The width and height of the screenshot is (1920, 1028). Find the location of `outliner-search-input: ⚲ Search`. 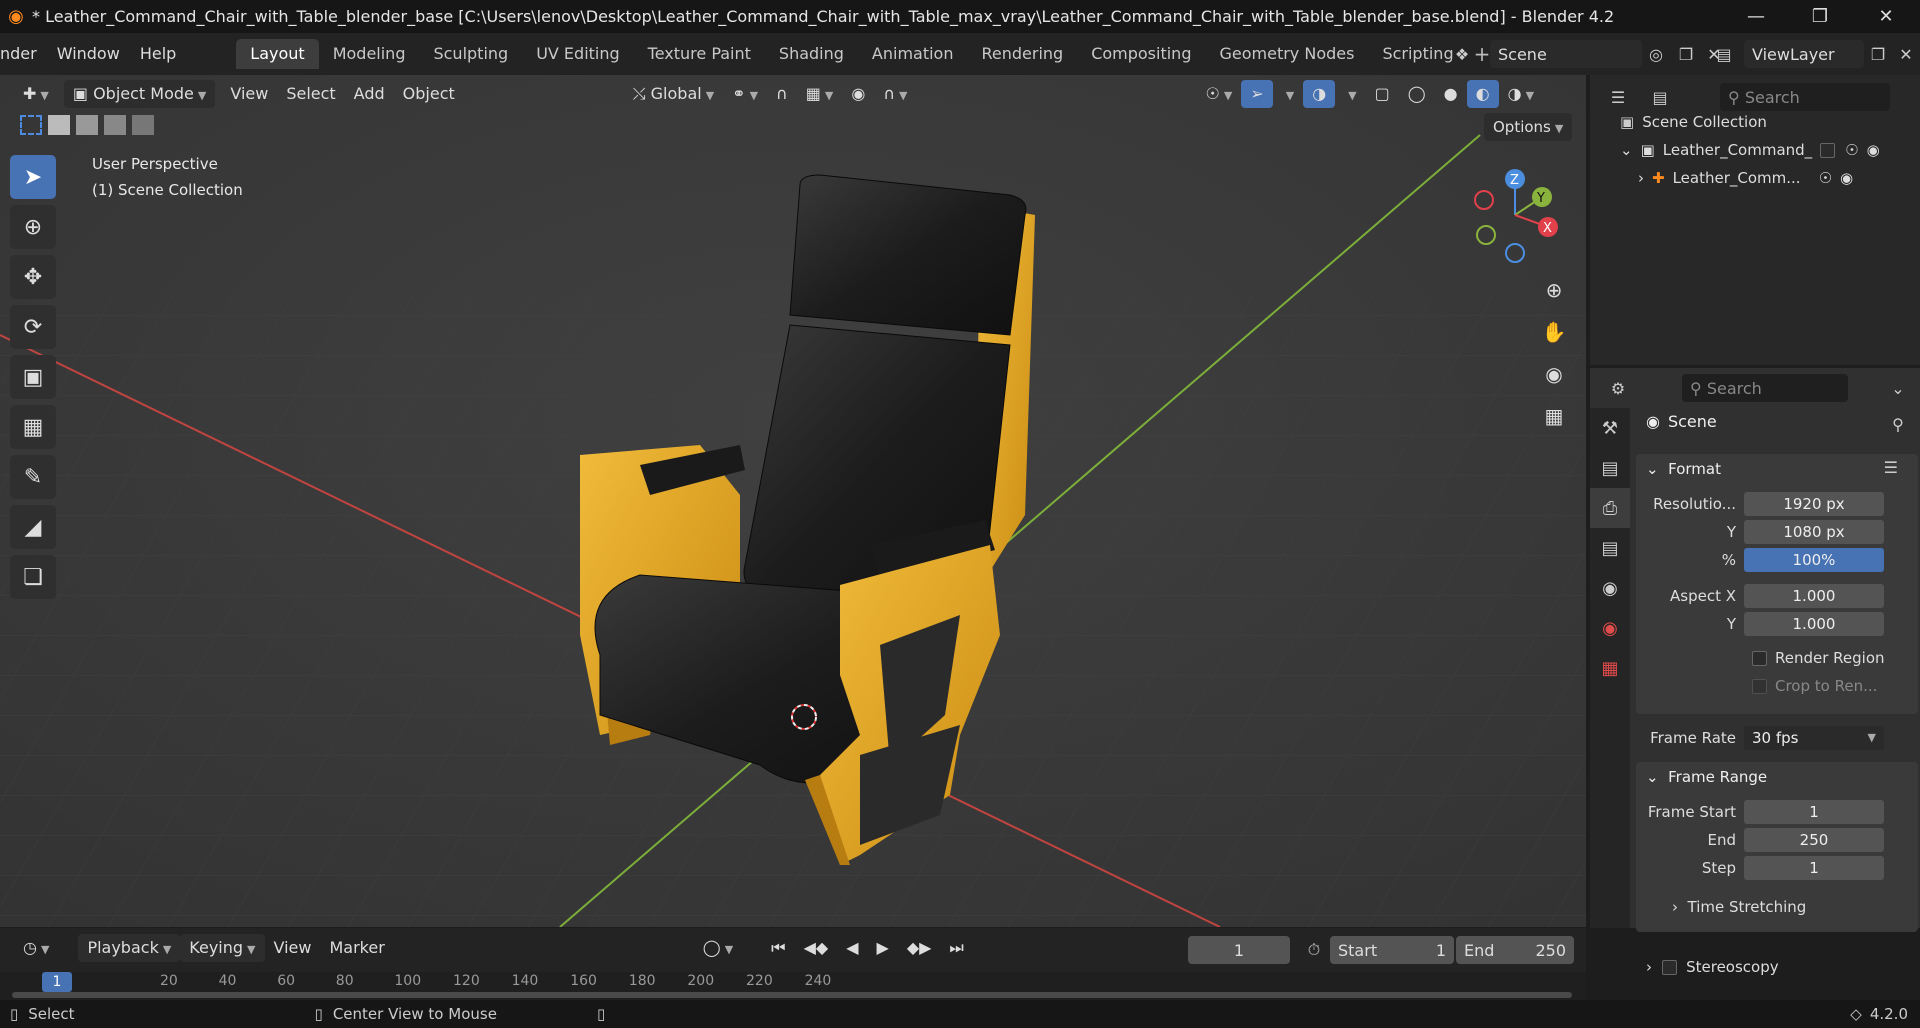

outliner-search-input: ⚲ Search is located at coordinates (1805, 97).